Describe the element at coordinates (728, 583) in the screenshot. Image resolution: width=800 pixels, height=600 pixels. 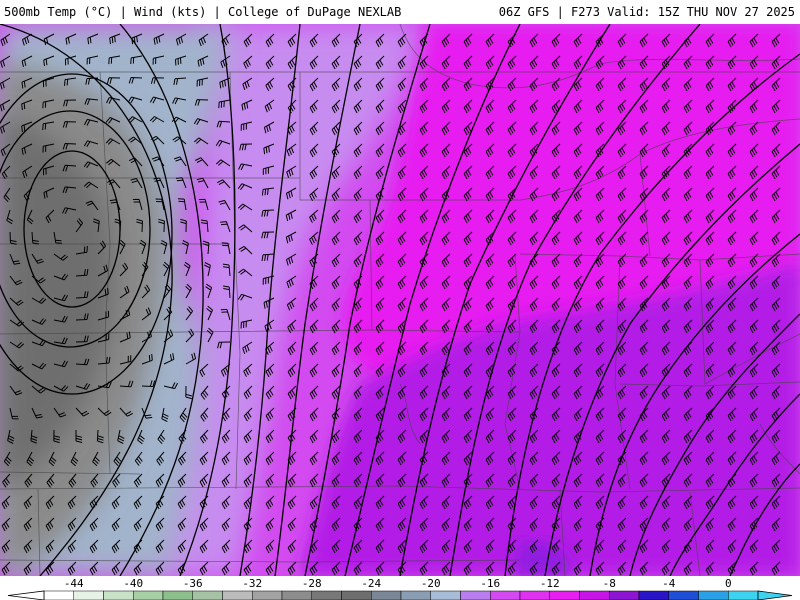
I see `colorbar-tick-label: 0` at that location.